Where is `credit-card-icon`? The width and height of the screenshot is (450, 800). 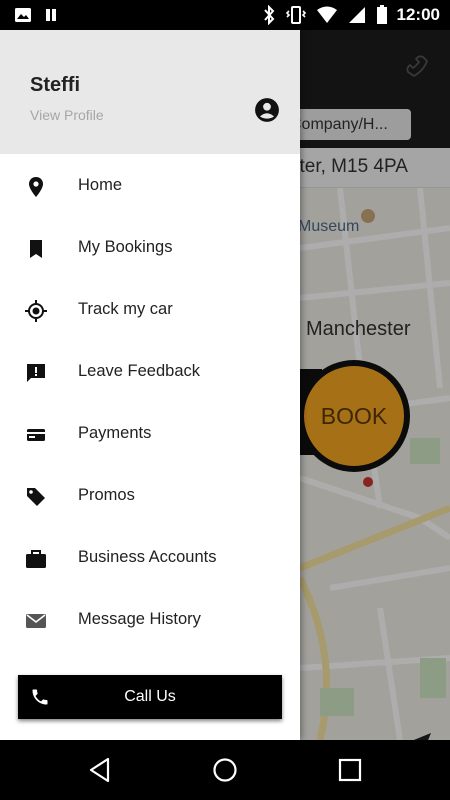 credit-card-icon is located at coordinates (36, 435).